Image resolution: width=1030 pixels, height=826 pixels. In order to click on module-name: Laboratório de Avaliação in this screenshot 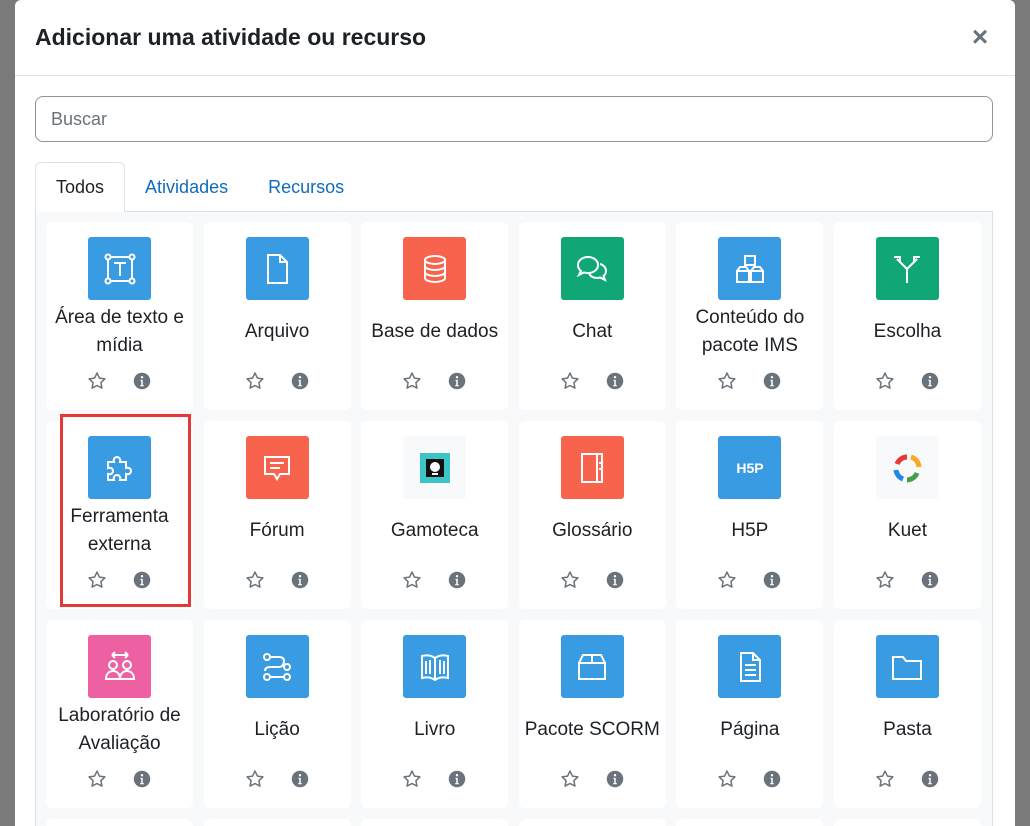, I will do `click(119, 729)`.